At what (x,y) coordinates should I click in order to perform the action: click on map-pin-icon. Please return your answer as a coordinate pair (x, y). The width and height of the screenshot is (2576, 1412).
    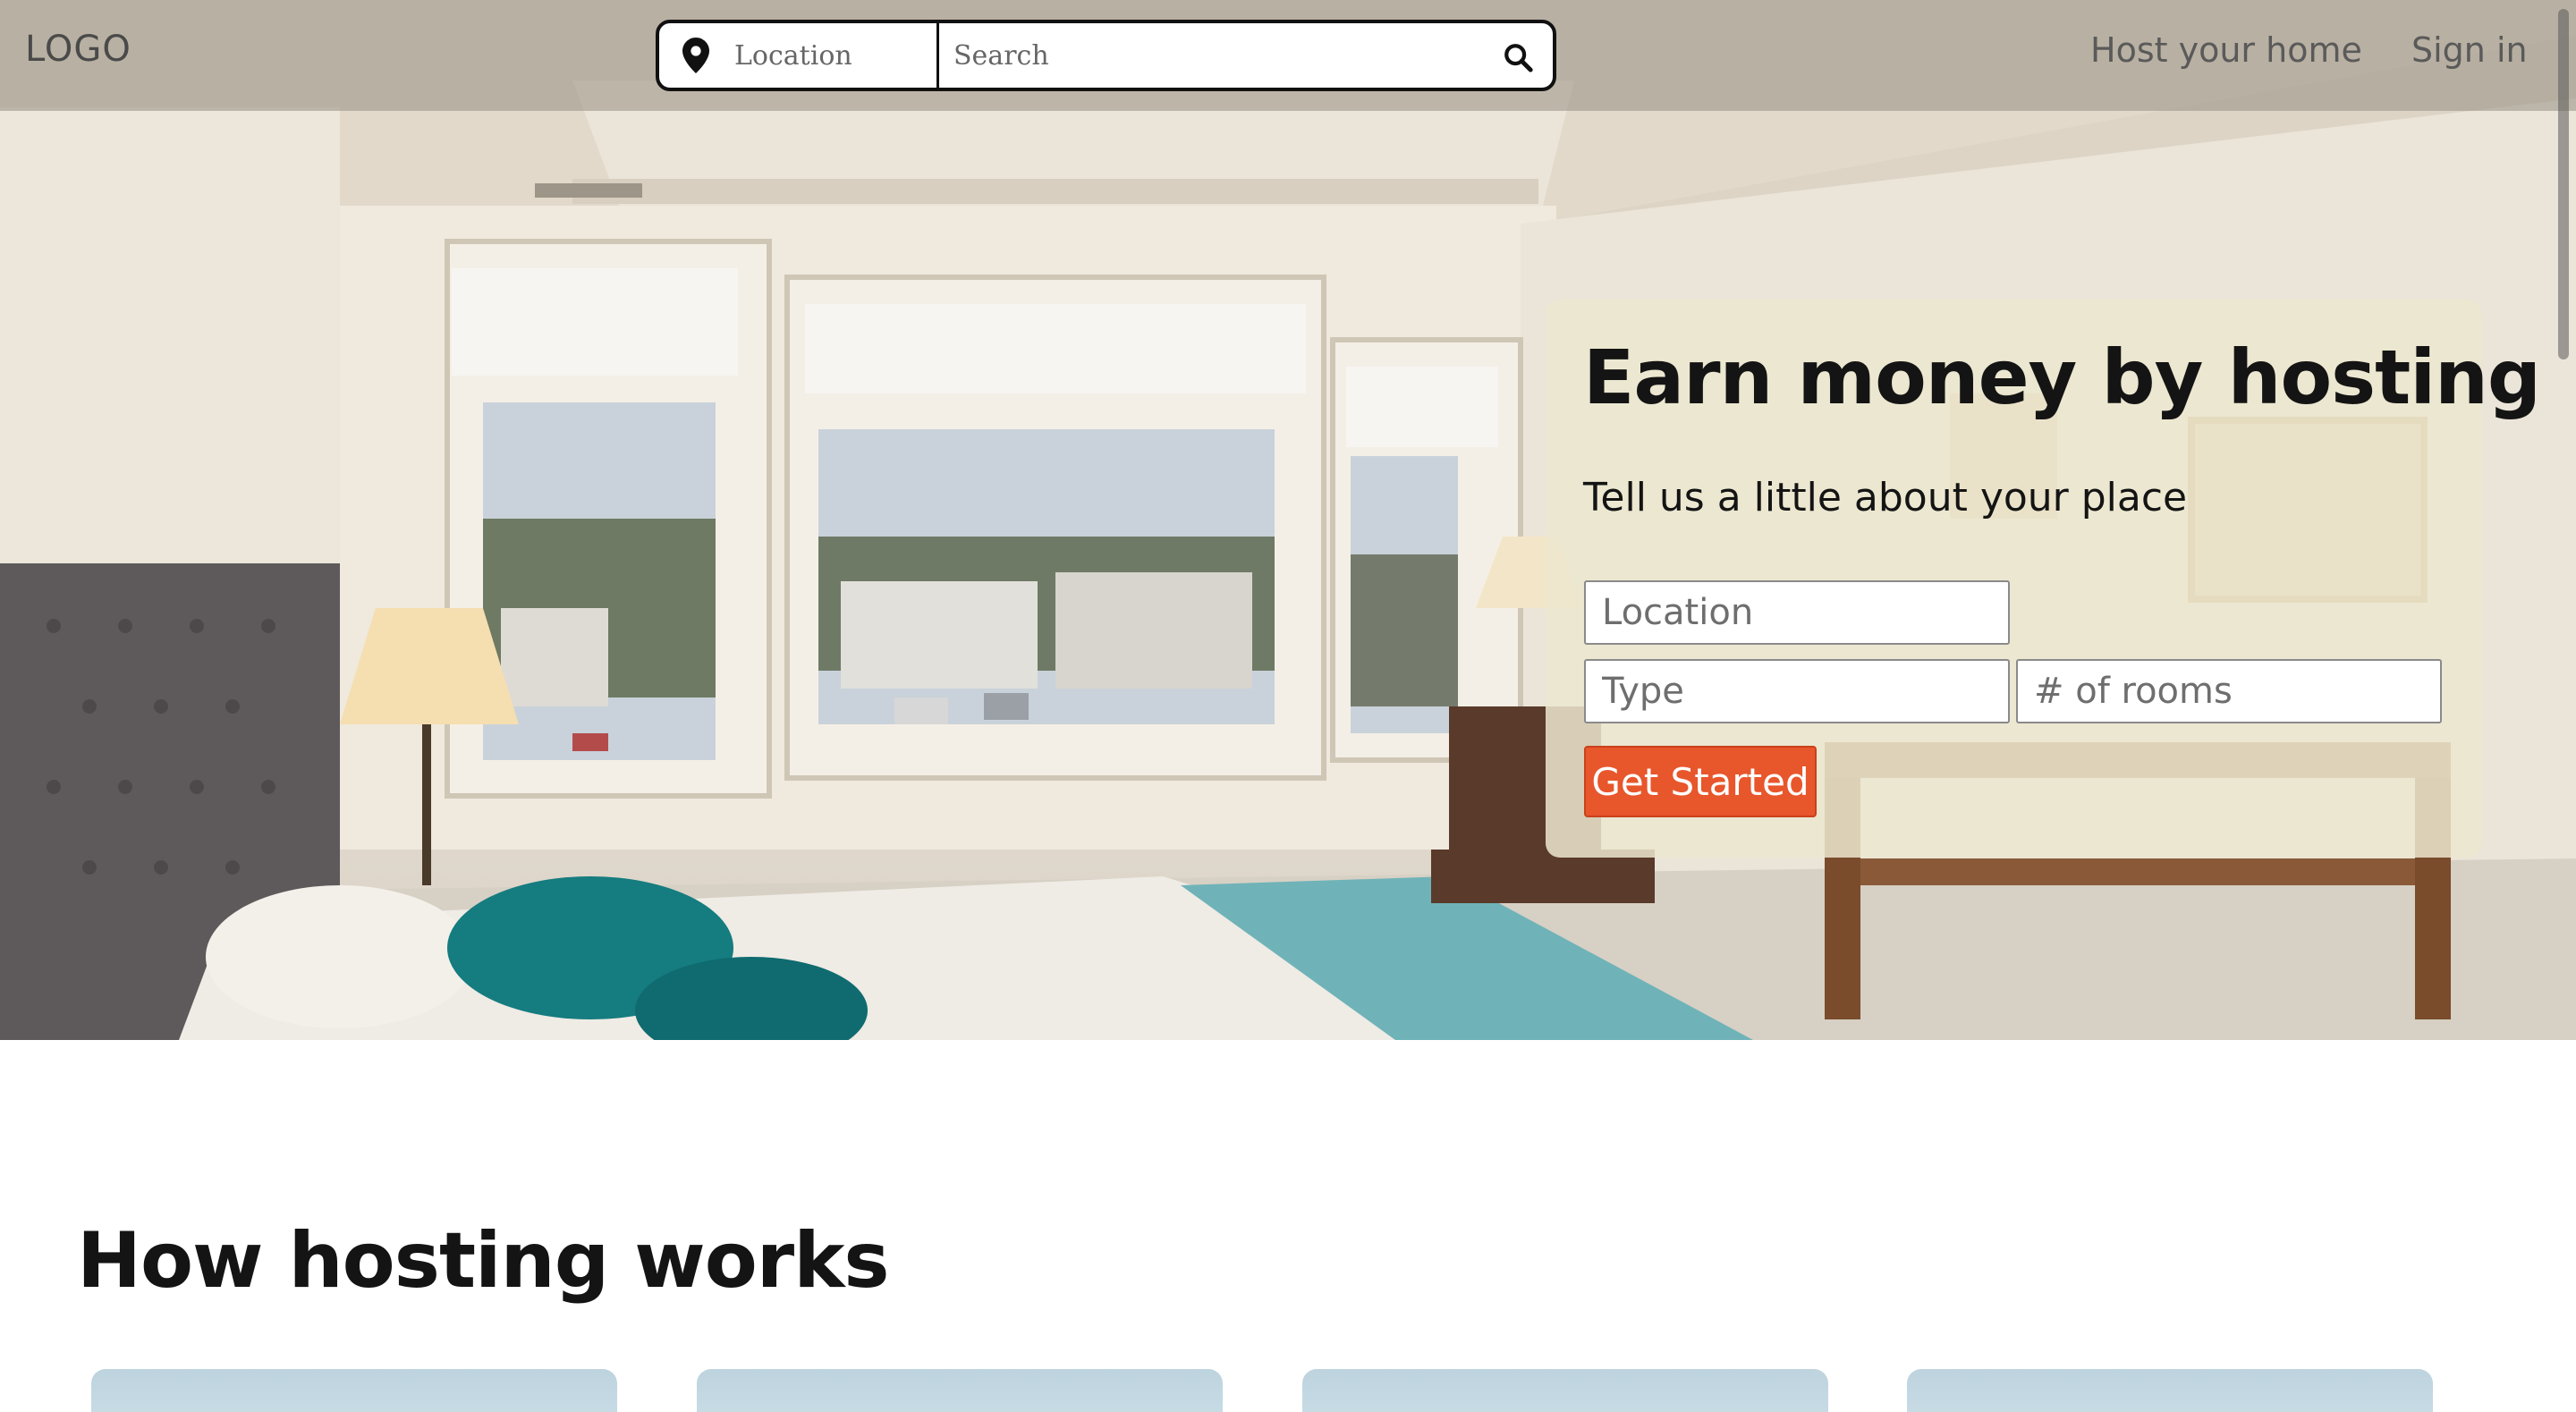
    Looking at the image, I should click on (695, 55).